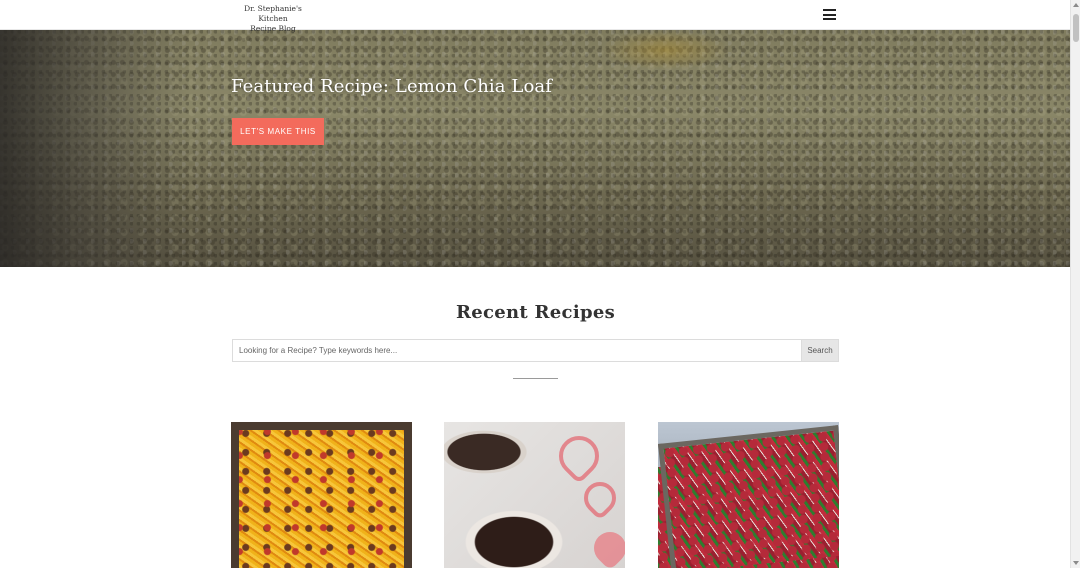 The width and height of the screenshot is (1080, 568). What do you see at coordinates (535, 378) in the screenshot?
I see `section-divider` at bounding box center [535, 378].